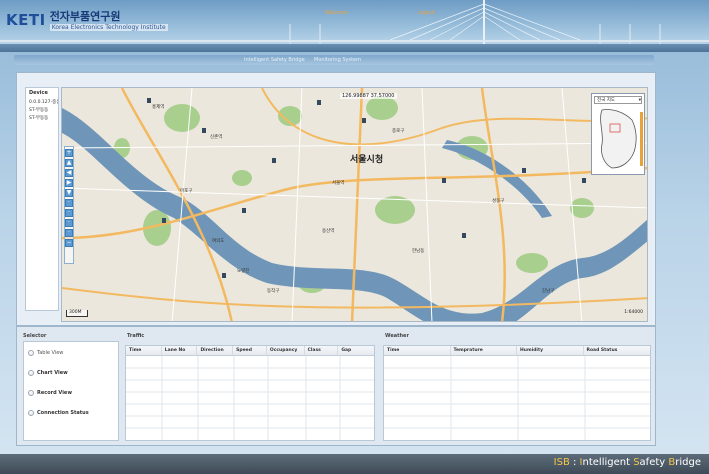 This screenshot has height=474, width=709. What do you see at coordinates (356, 350) in the screenshot?
I see `column-header: Gap` at bounding box center [356, 350].